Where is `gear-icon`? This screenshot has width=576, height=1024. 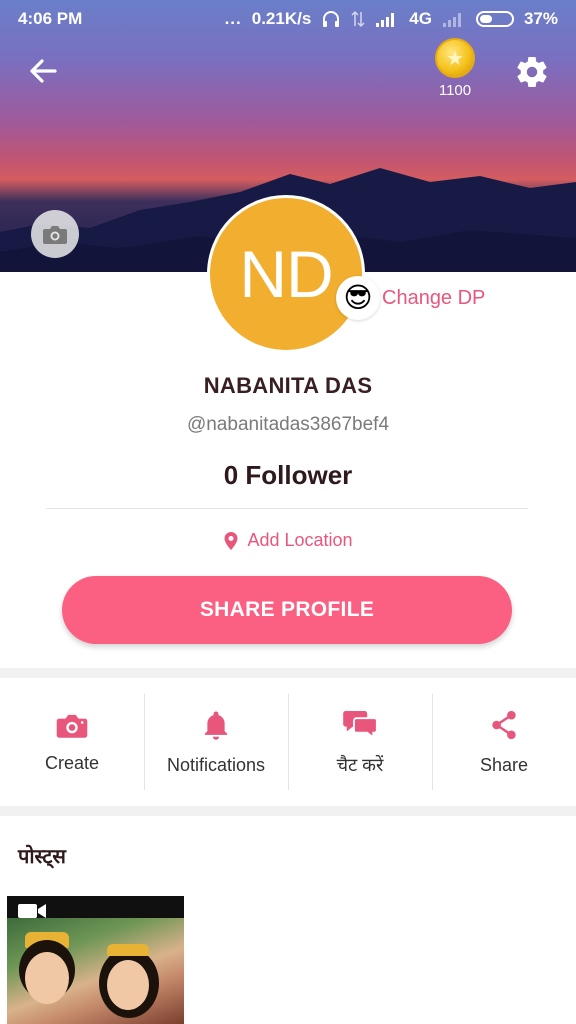 gear-icon is located at coordinates (532, 72).